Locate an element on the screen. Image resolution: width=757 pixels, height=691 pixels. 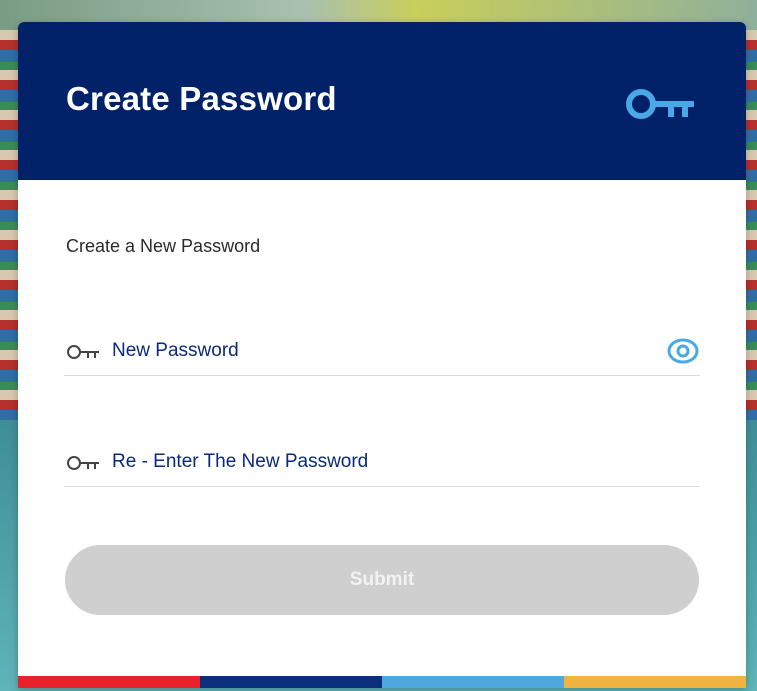
confirm-password-input is located at coordinates (382, 462).